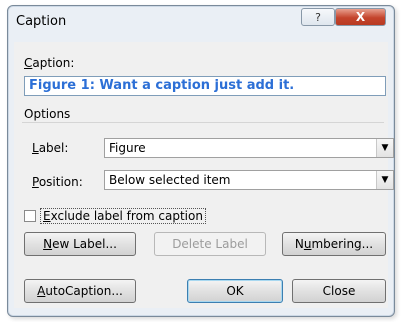 This screenshot has width=403, height=322. What do you see at coordinates (170, 180) in the screenshot?
I see `position-select-value: Below selected item` at bounding box center [170, 180].